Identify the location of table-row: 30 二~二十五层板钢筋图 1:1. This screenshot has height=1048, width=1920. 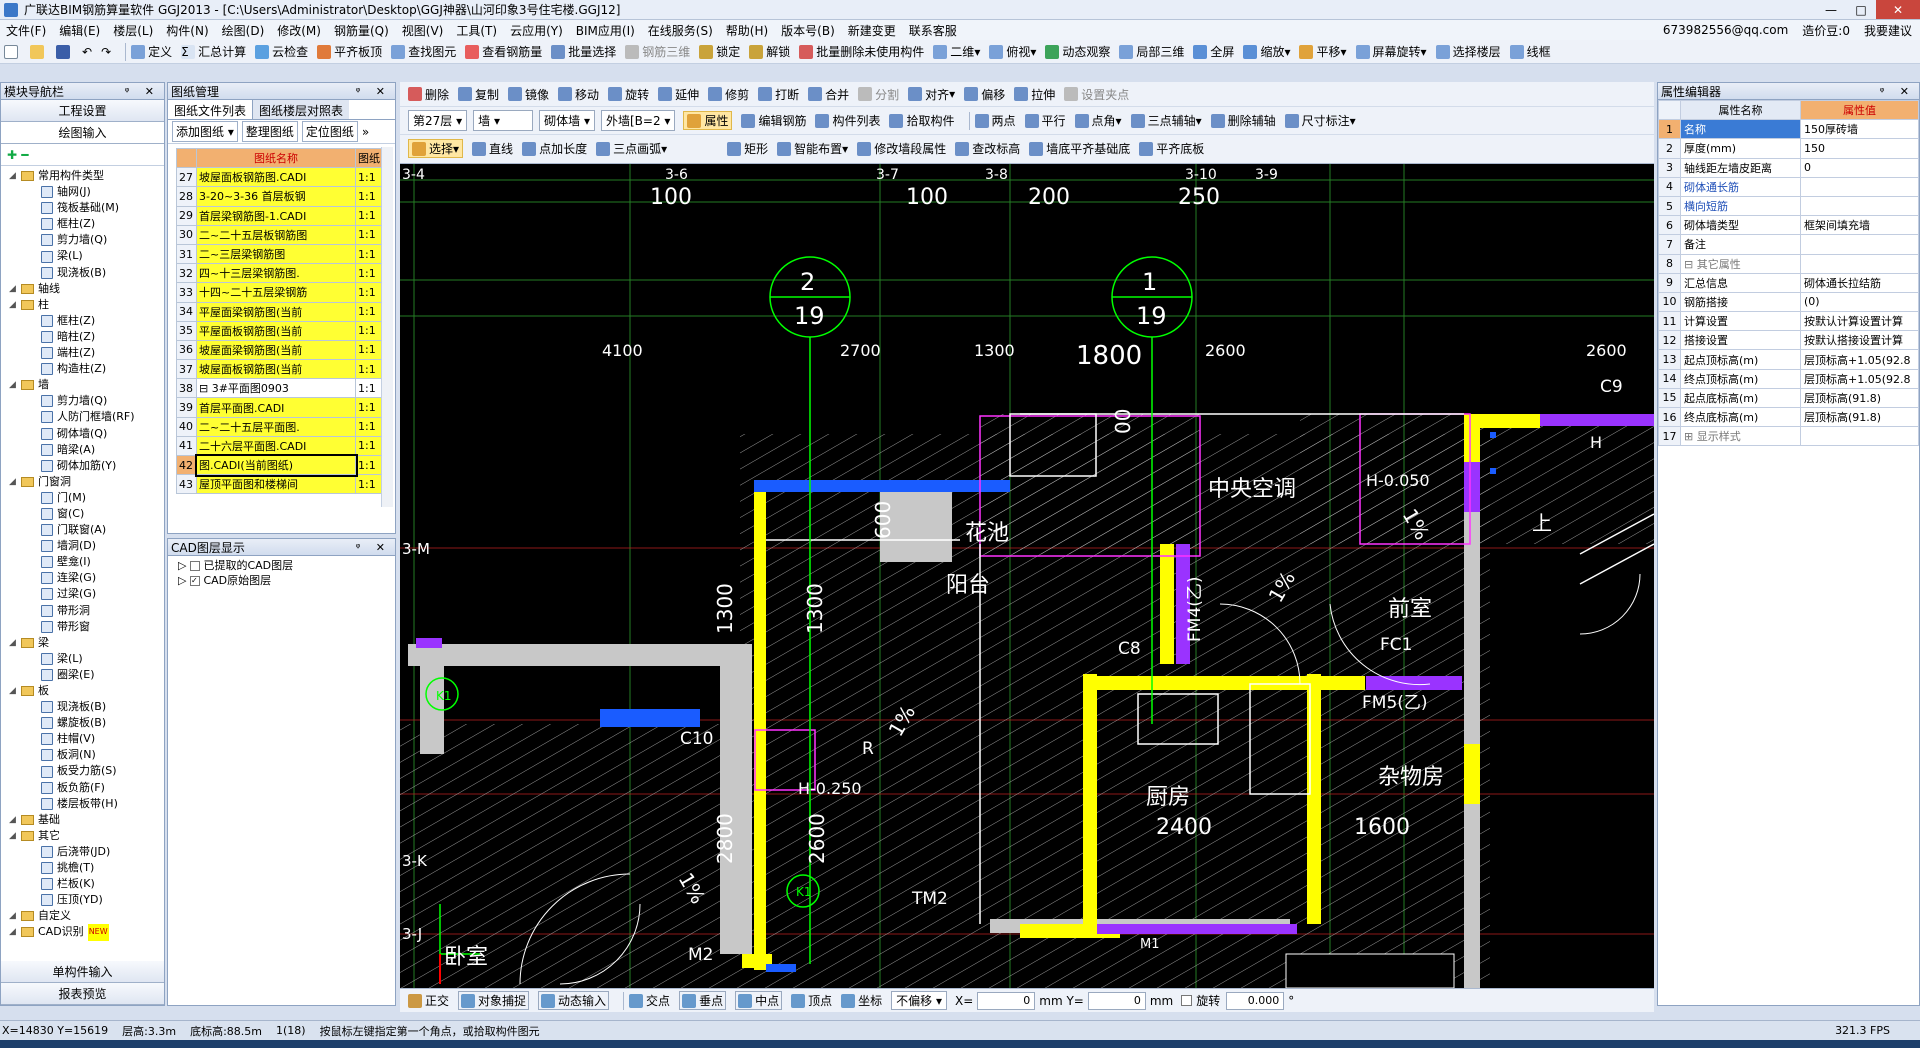
(279, 234).